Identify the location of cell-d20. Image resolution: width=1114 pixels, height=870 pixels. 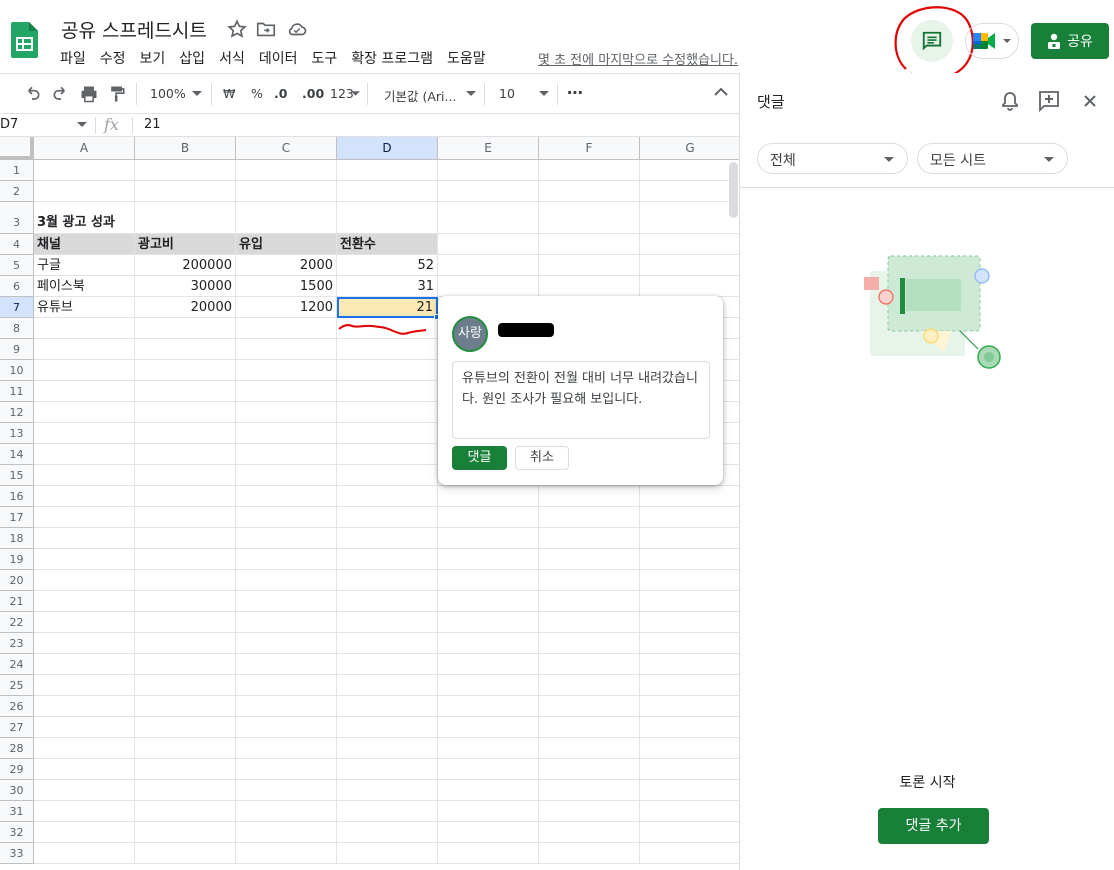
(387, 580).